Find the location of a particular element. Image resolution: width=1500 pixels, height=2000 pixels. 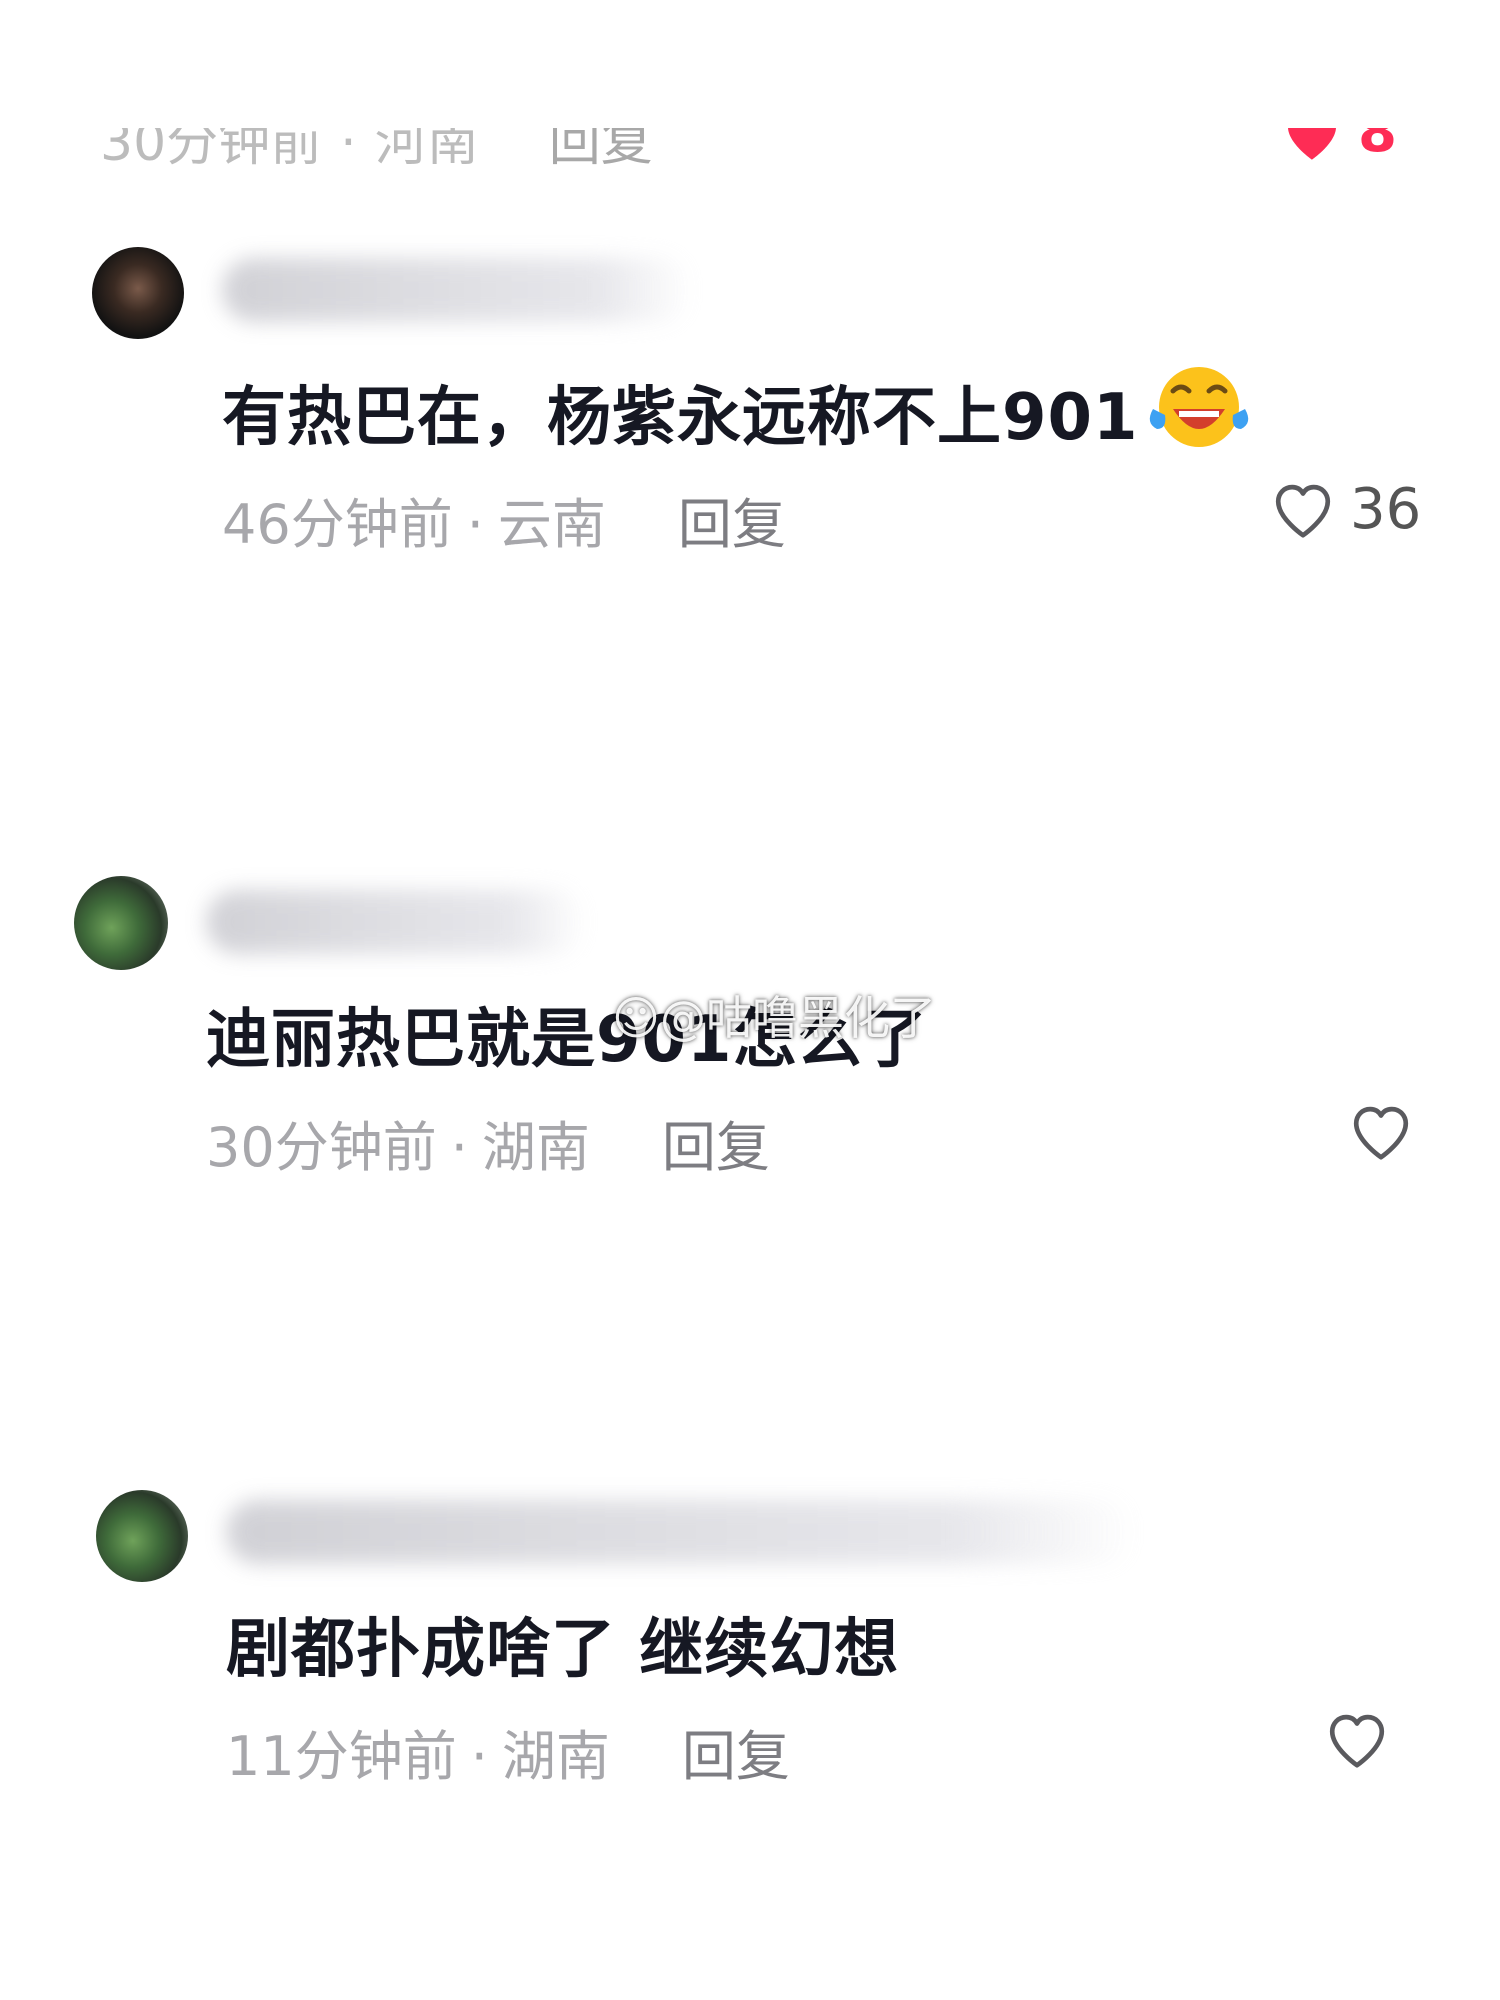

comment-location: 云南 is located at coordinates (551, 524).